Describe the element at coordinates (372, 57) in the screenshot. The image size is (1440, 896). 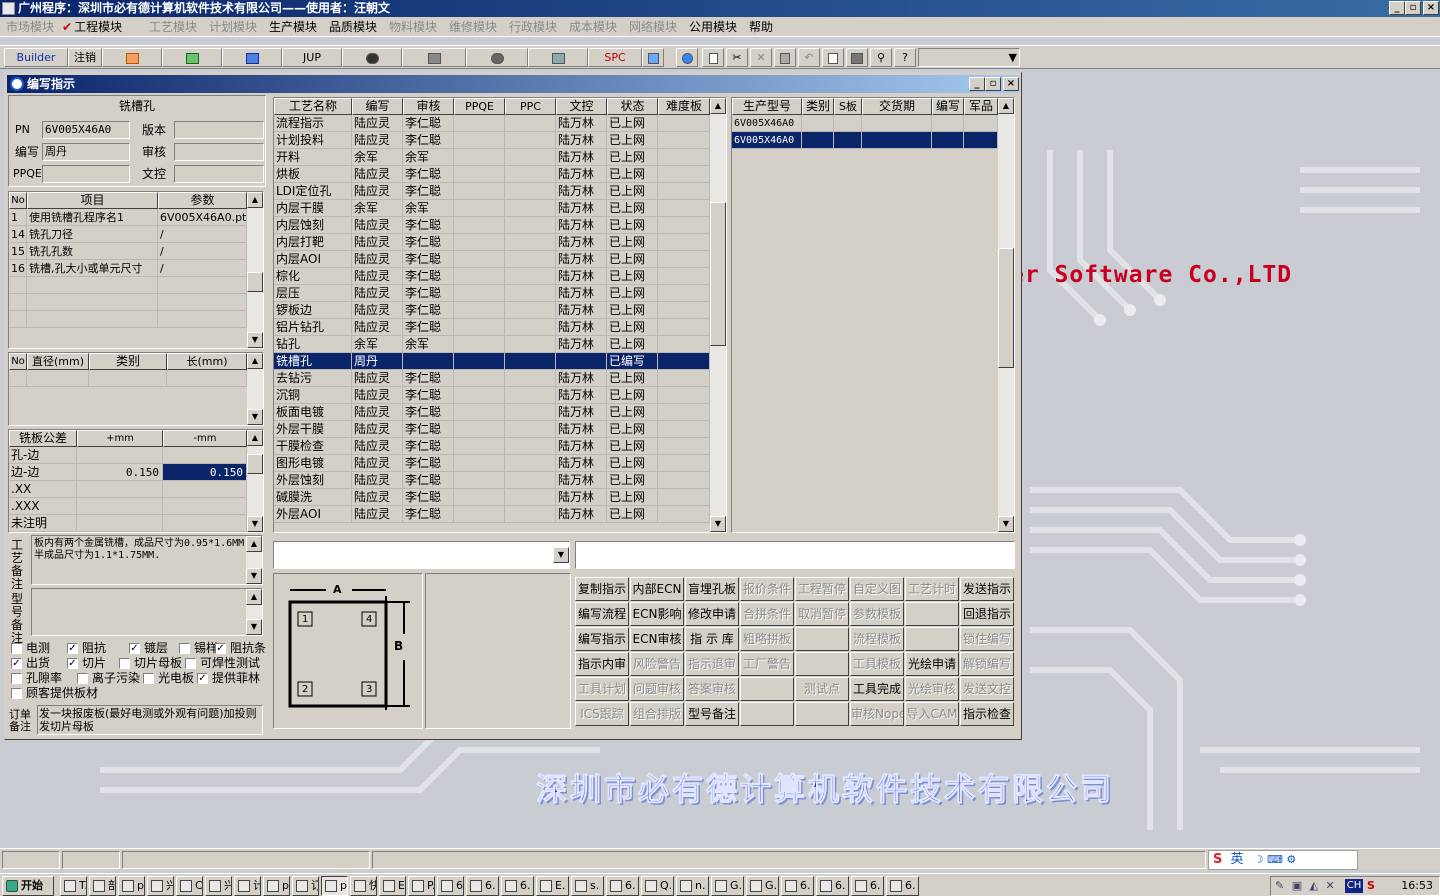
I see `view-button` at that location.